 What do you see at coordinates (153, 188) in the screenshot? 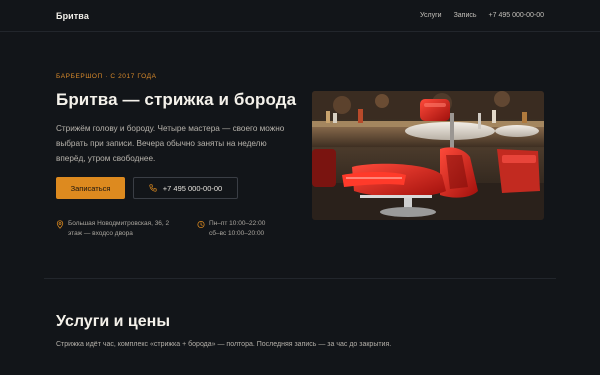
I see `phone-icon` at bounding box center [153, 188].